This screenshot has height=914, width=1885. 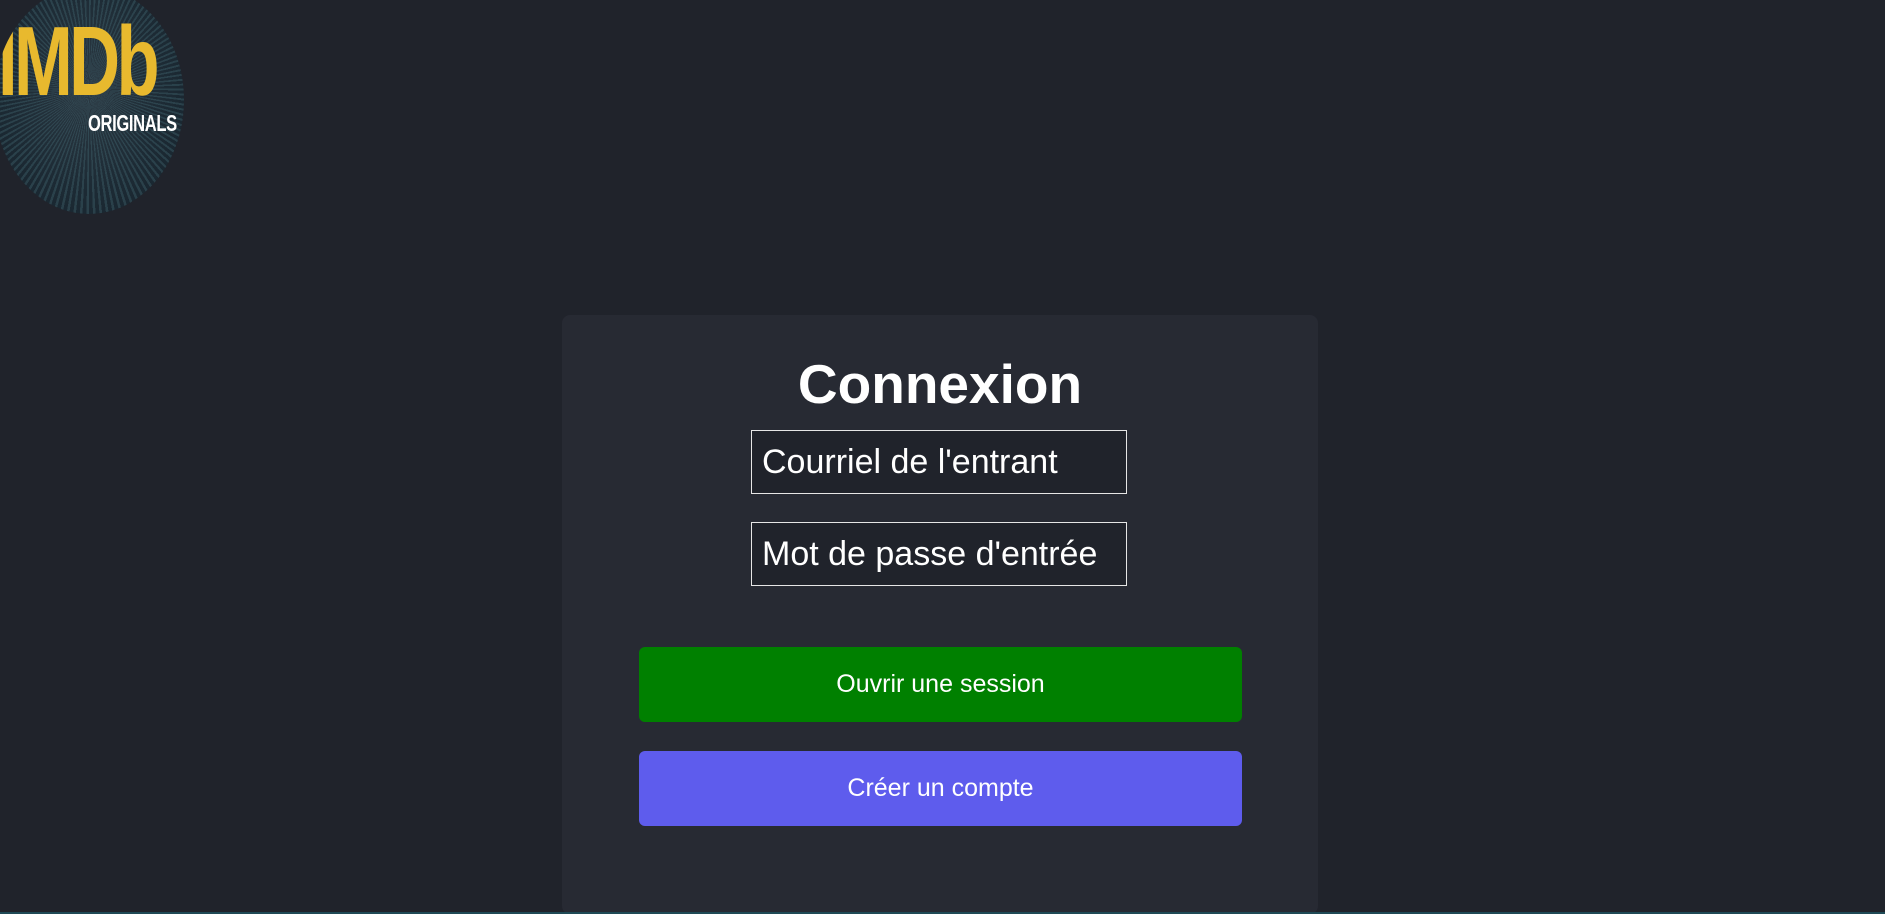 I want to click on email-input, so click(x=939, y=462).